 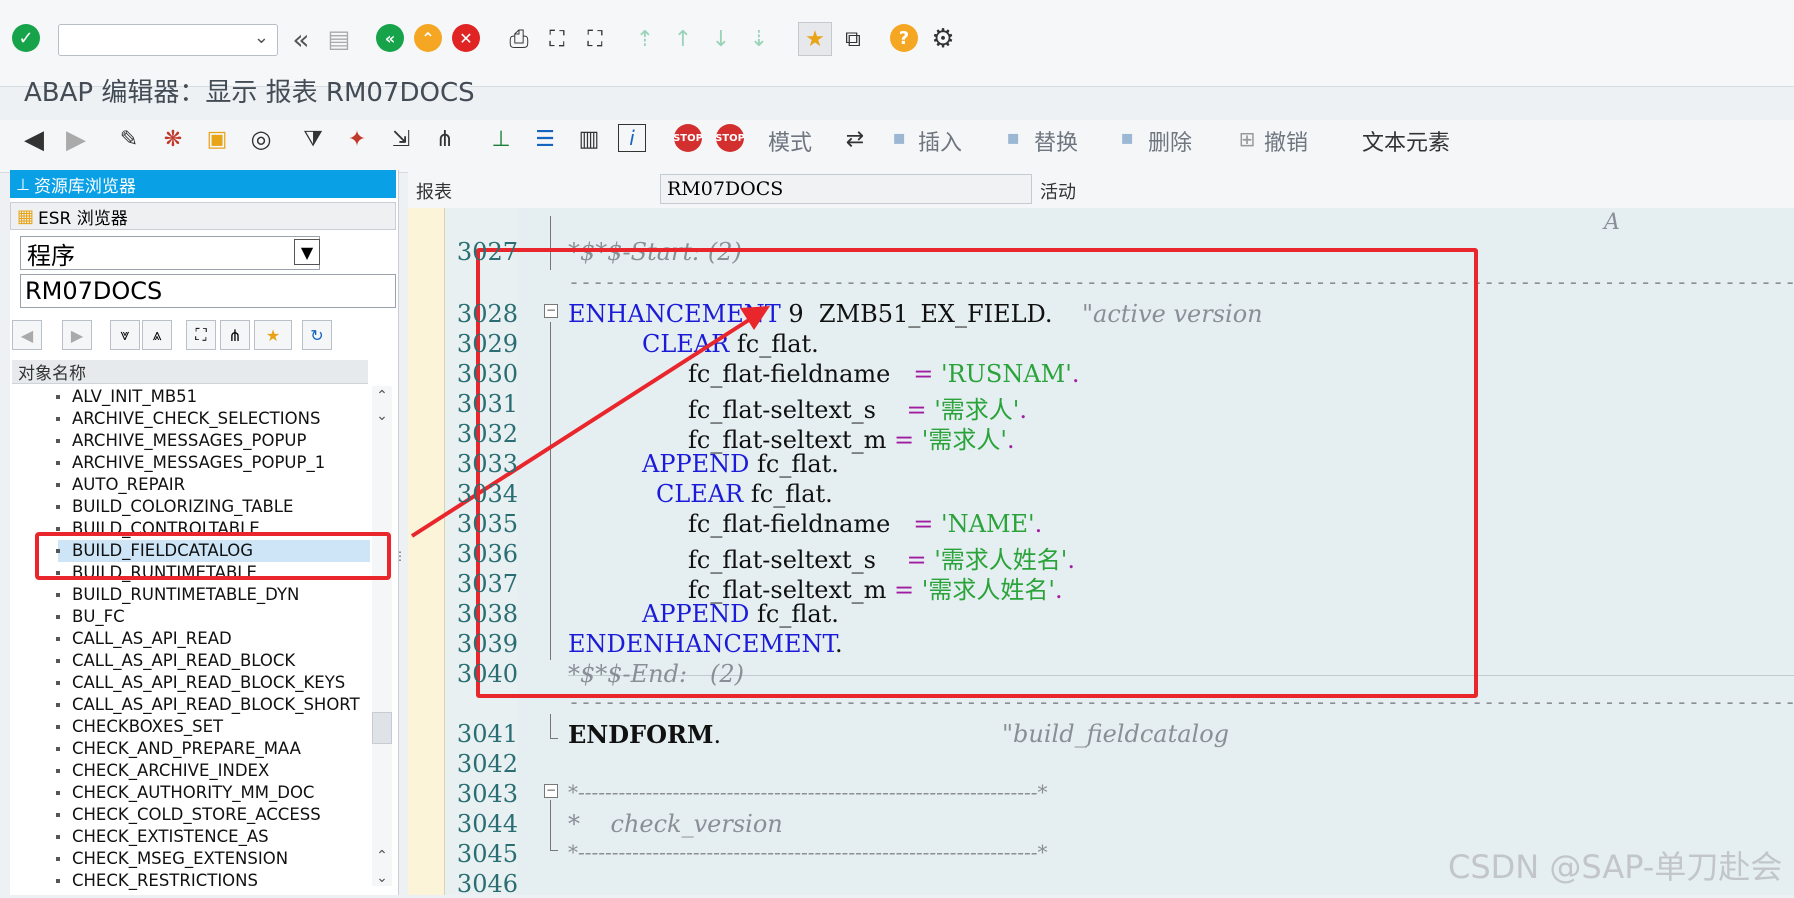 I want to click on line-number: 3045, so click(x=487, y=854).